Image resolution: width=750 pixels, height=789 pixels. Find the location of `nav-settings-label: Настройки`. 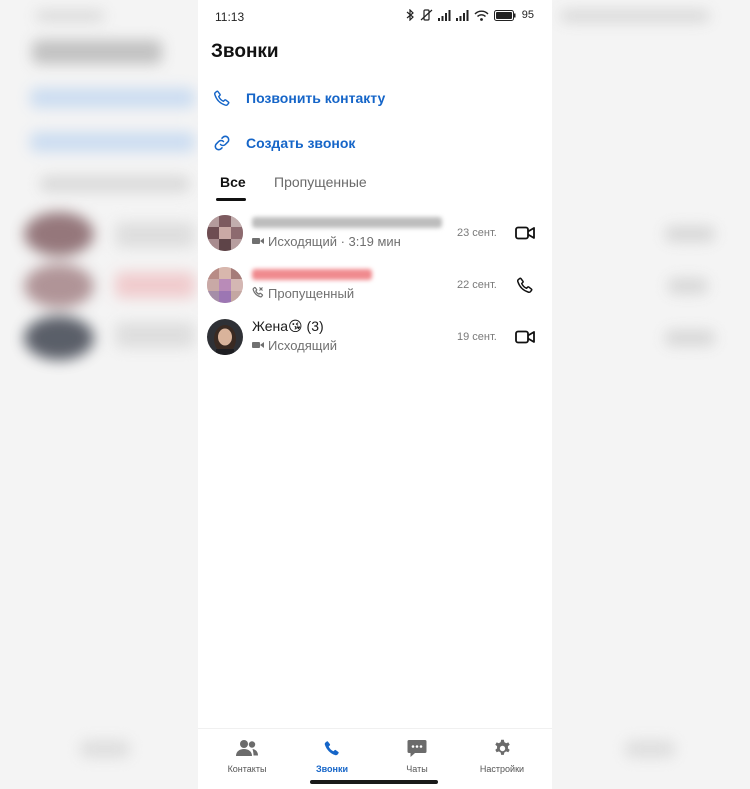

nav-settings-label: Настройки is located at coordinates (502, 769).